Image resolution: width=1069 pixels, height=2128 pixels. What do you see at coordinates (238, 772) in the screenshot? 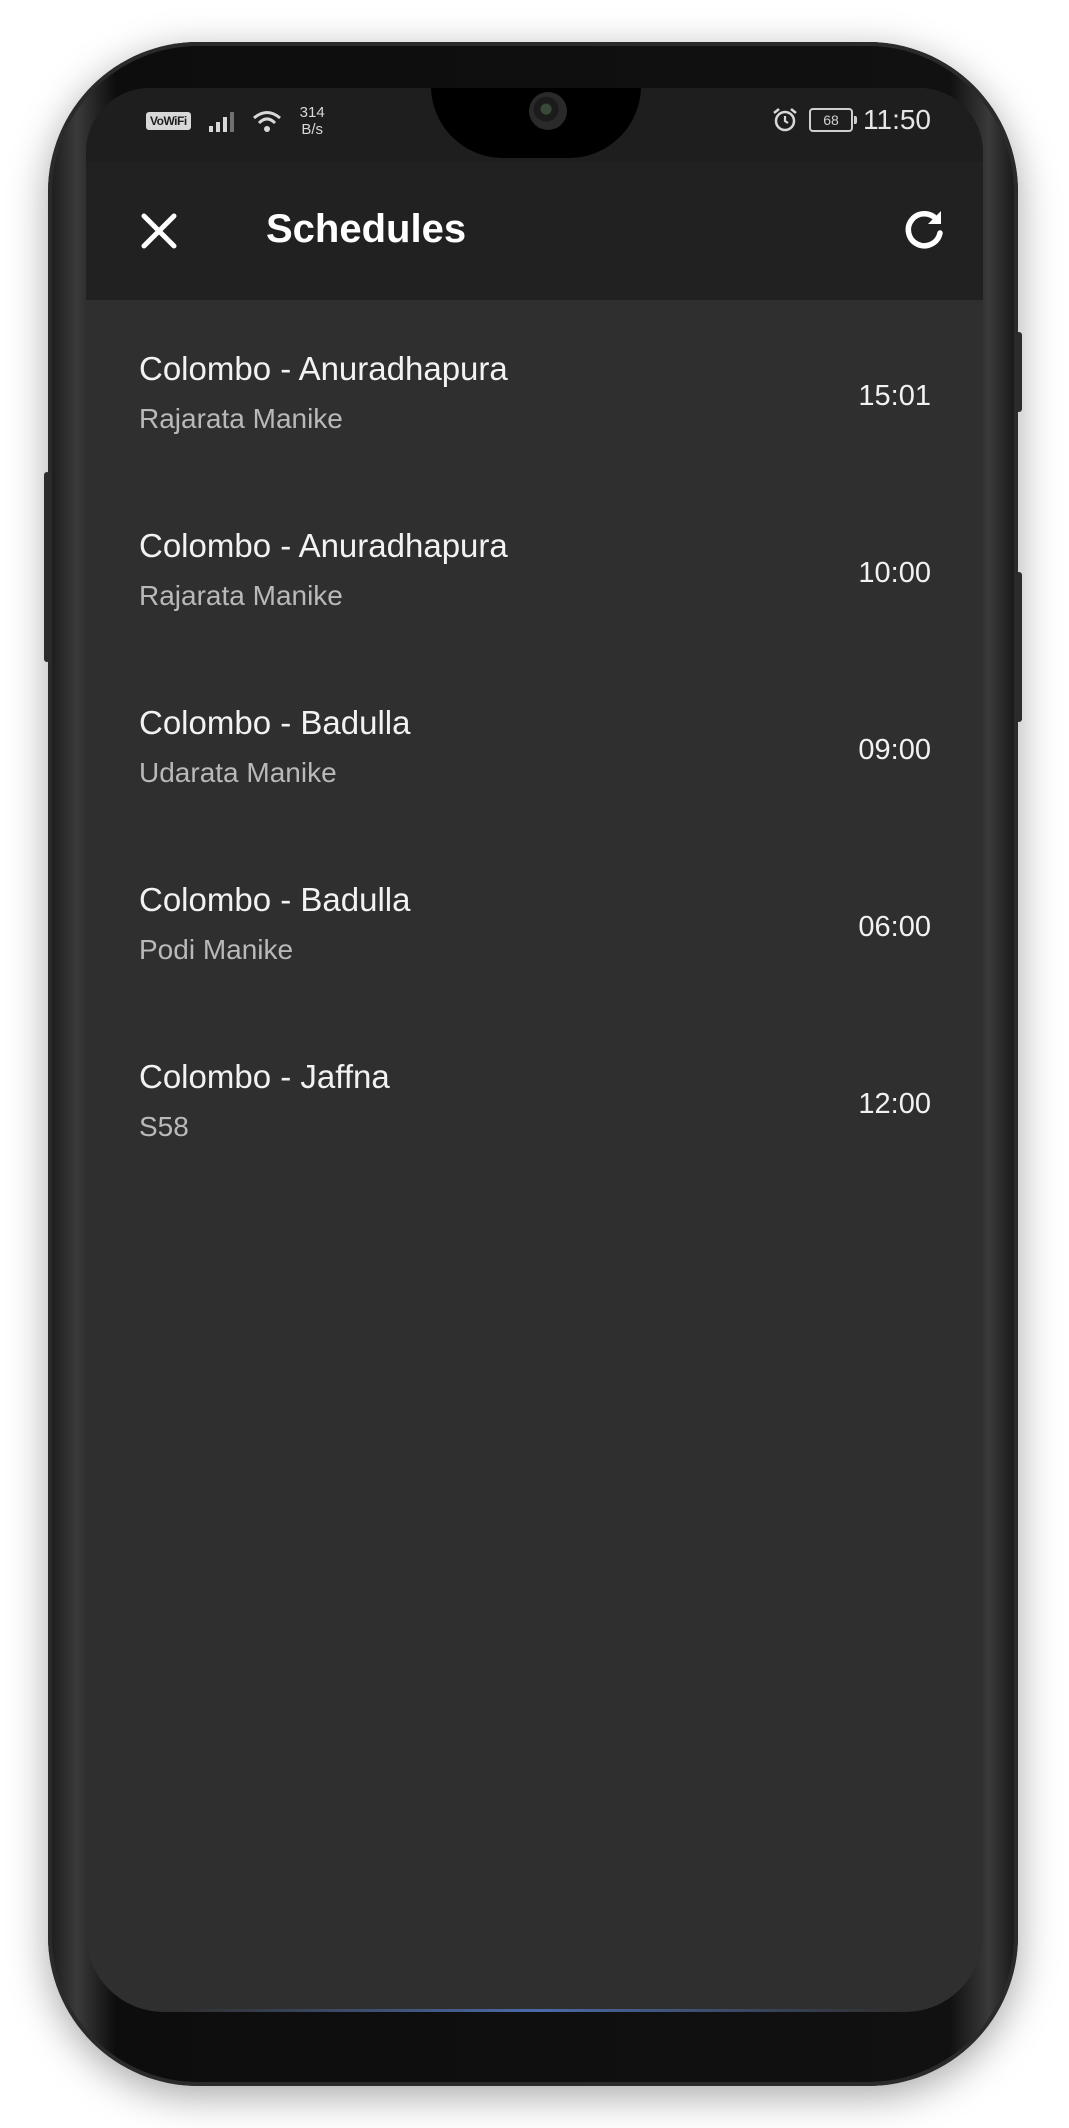
I see `train-name: Udarata Manike` at bounding box center [238, 772].